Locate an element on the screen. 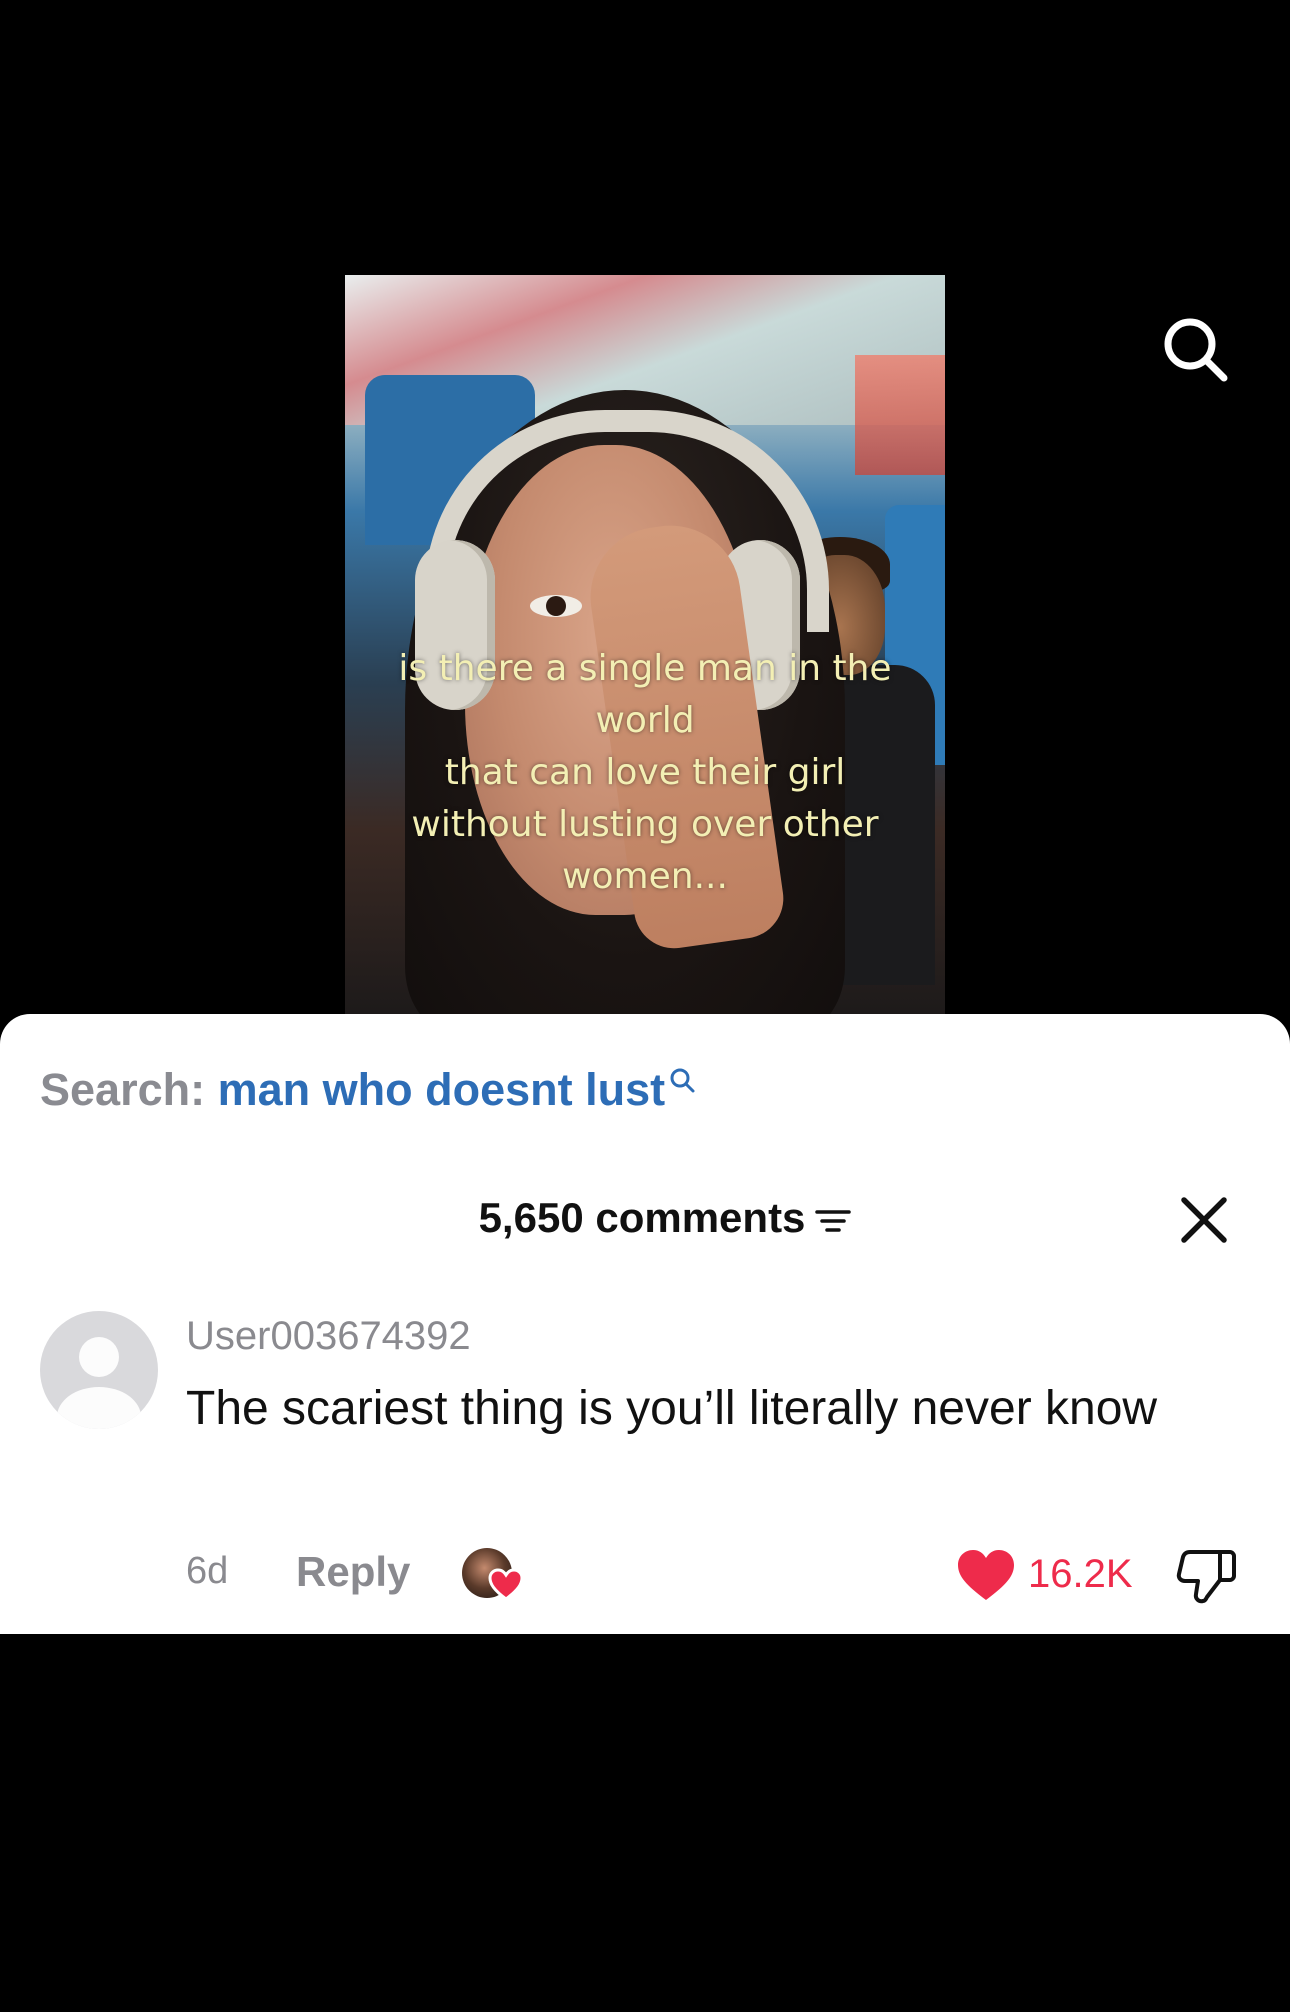 The height and width of the screenshot is (2012, 1290). close-icon is located at coordinates (1204, 1220).